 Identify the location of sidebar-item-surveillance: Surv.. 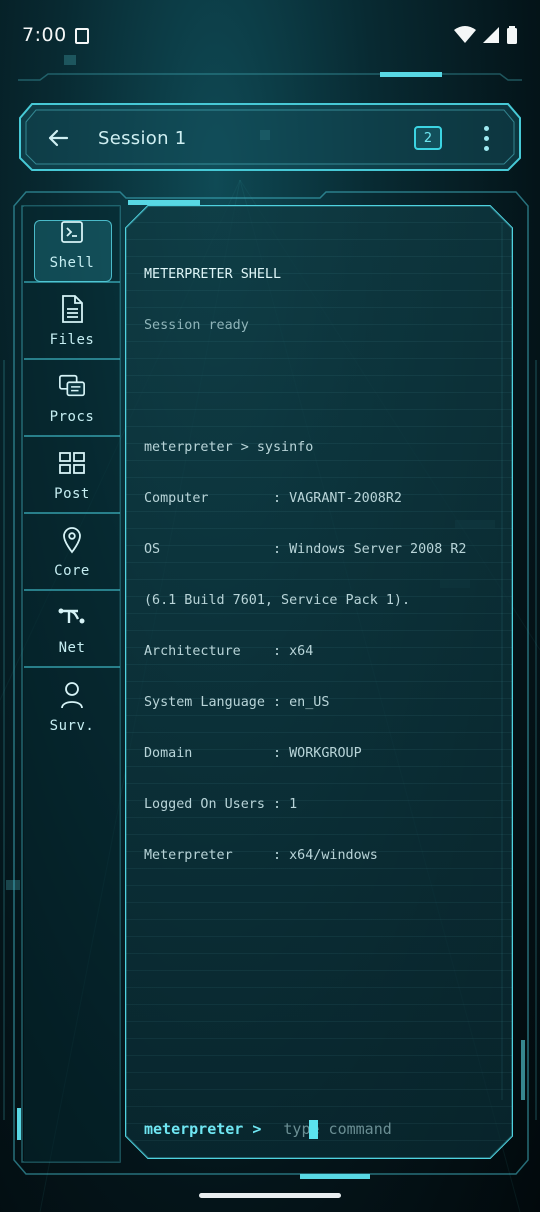
(72, 706).